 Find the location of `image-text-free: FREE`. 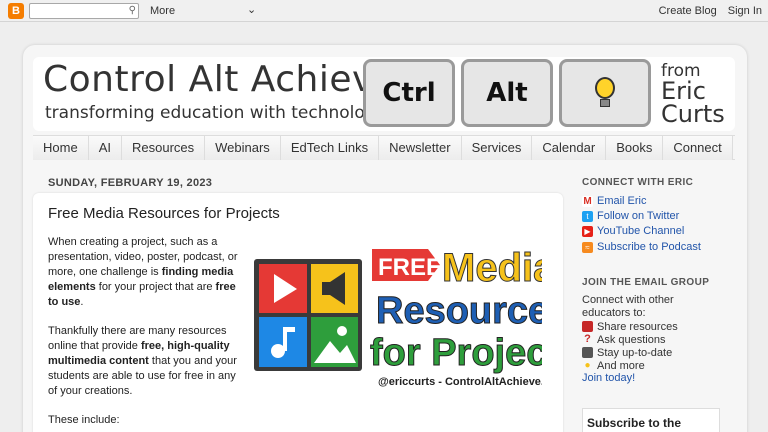

image-text-free: FREE is located at coordinates (410, 267).